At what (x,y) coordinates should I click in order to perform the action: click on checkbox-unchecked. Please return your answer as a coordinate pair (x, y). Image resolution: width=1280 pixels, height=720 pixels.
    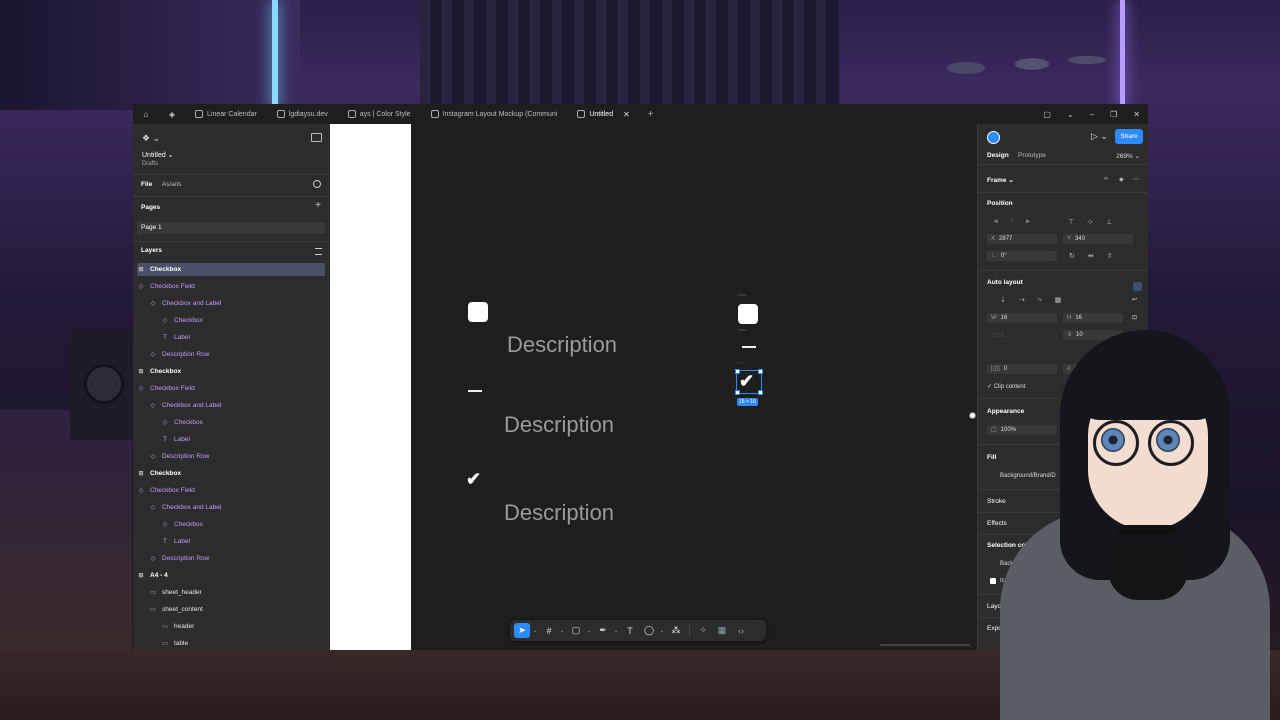
    Looking at the image, I should click on (478, 312).